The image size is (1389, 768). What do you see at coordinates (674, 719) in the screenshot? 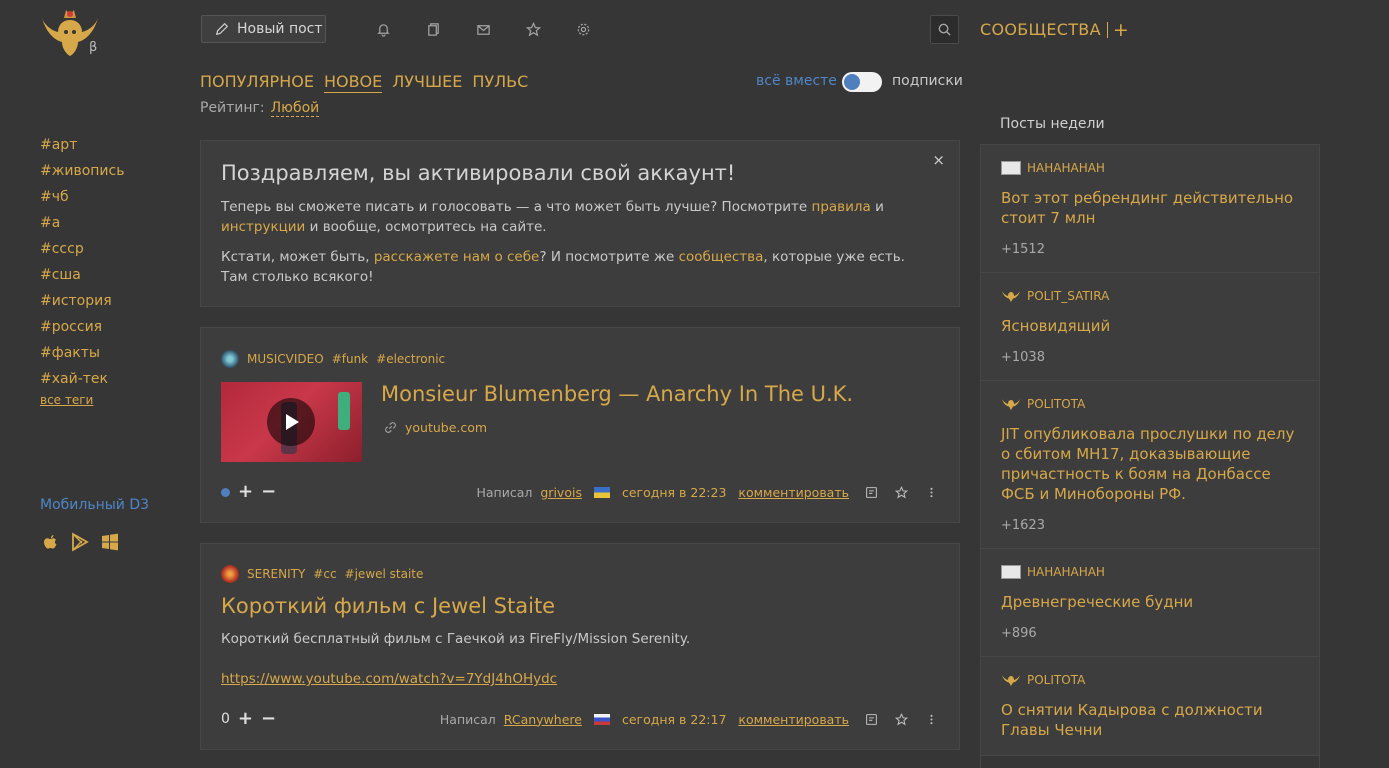
I see `post-date-link: сегодня в 22:17` at bounding box center [674, 719].